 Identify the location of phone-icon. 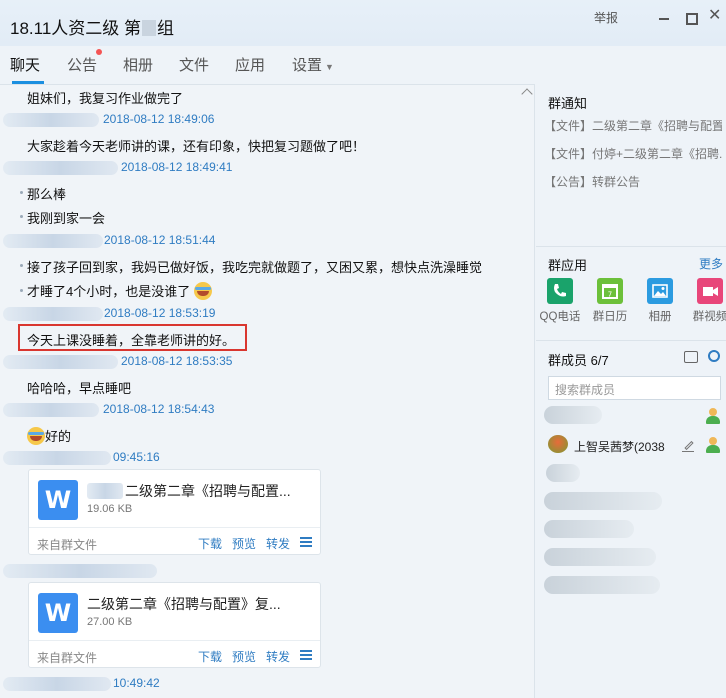
(560, 291).